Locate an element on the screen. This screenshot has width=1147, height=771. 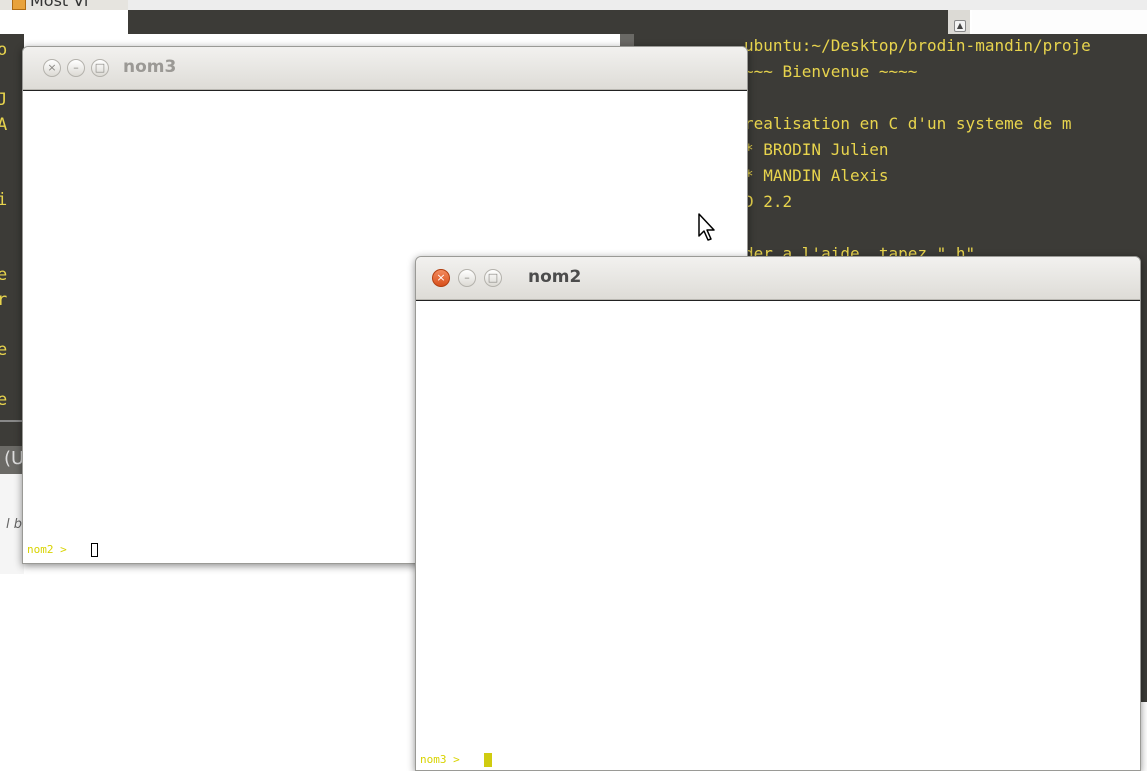
terminal-line: D 2.2 is located at coordinates (768, 201).